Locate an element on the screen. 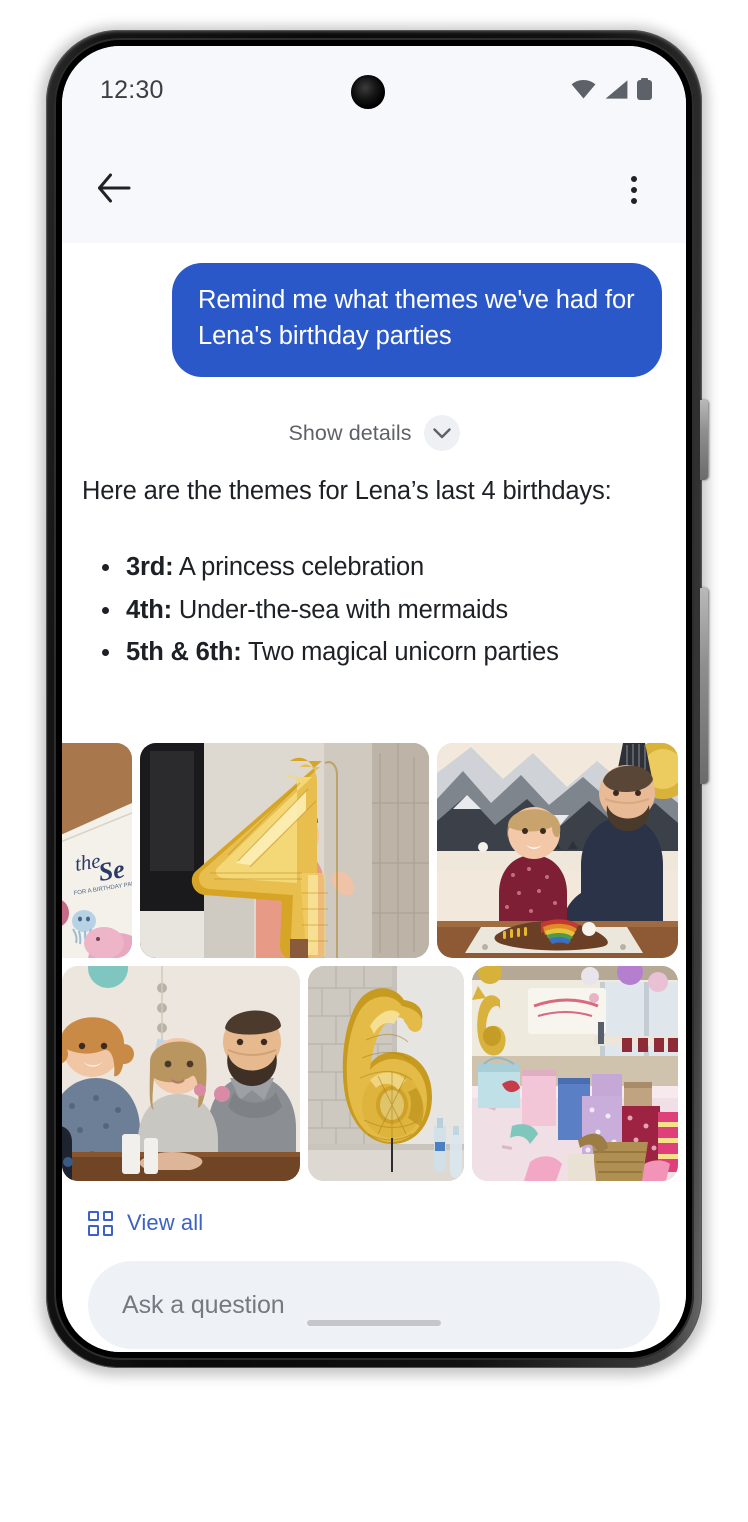 This screenshot has height=1522, width=748. list-item: 4th: Under-the-sea with mermaids is located at coordinates (381, 610).